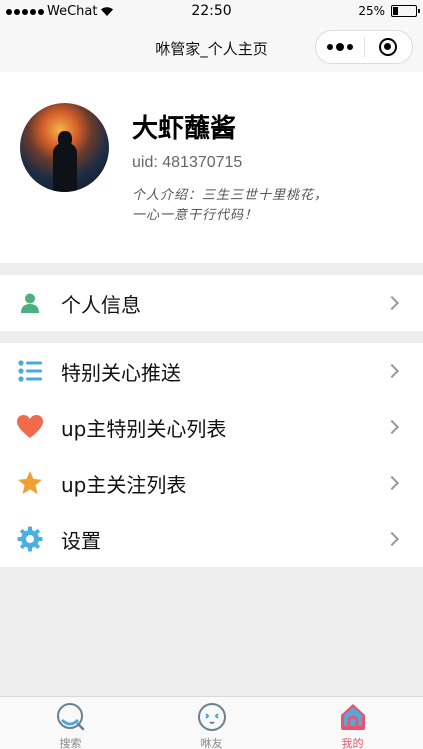 The image size is (423, 749). Describe the element at coordinates (340, 46) in the screenshot. I see `more-button` at that location.